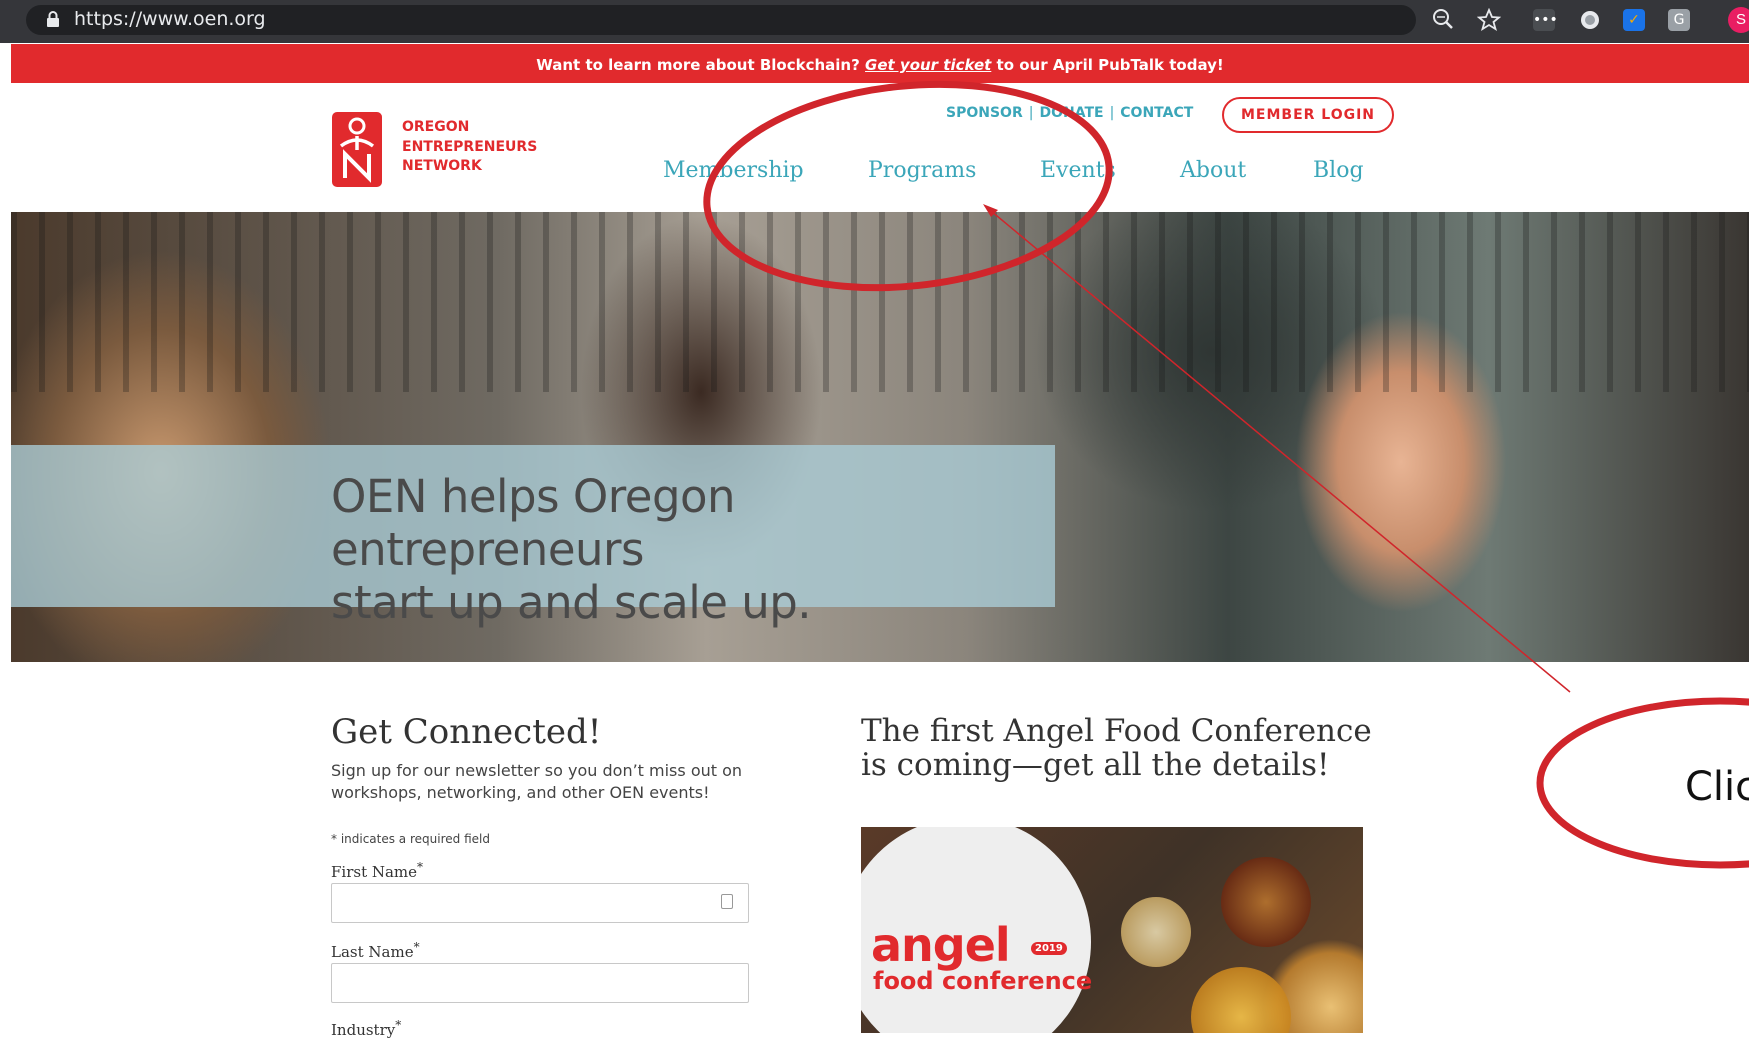  Describe the element at coordinates (922, 170) in the screenshot. I see `nav-programs: Programs` at that location.